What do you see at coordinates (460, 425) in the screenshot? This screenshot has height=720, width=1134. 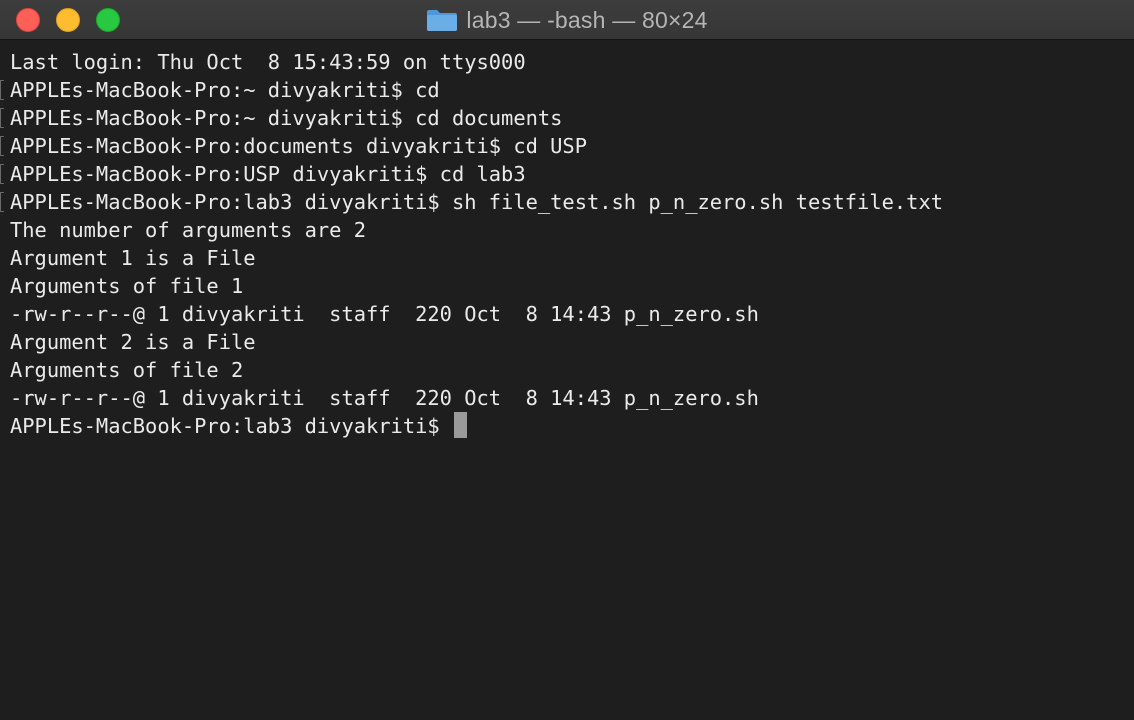 I see `terminal-cursor` at bounding box center [460, 425].